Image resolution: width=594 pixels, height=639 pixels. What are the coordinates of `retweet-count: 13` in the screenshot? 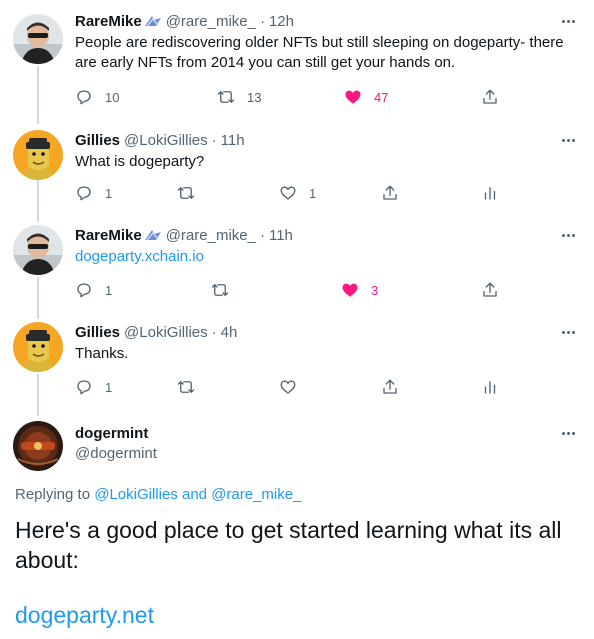 It's located at (254, 97).